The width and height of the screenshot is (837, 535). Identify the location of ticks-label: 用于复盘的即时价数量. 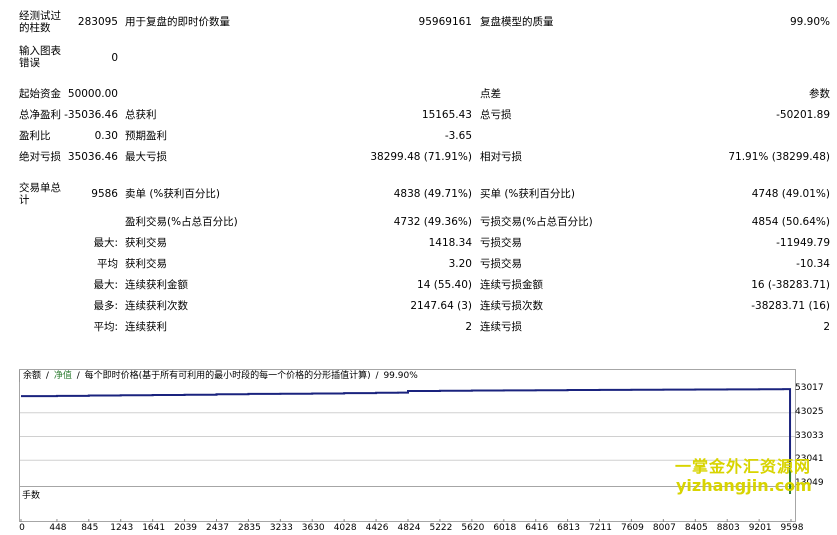
(177, 22).